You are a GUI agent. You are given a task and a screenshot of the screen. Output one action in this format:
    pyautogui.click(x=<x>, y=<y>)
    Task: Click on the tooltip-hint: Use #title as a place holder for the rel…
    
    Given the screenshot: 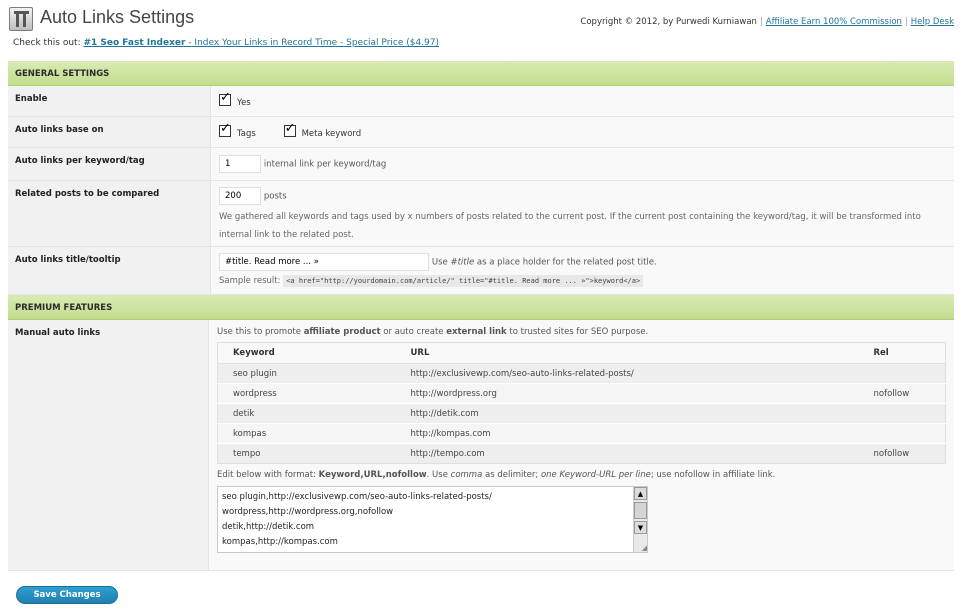 What is the action you would take?
    pyautogui.click(x=544, y=262)
    